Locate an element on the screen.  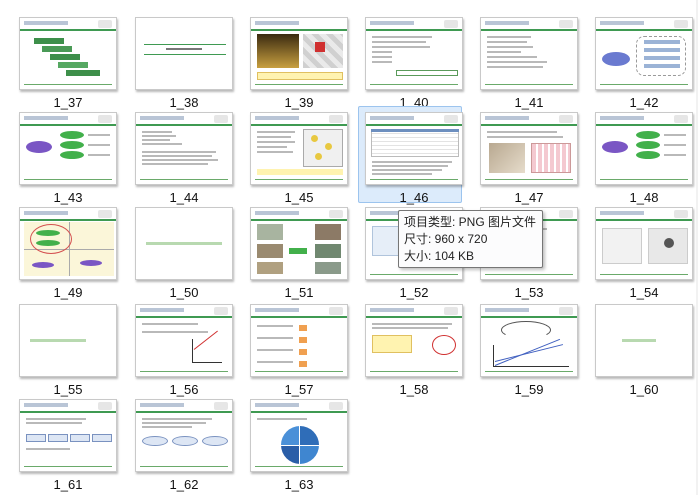
thumbnail-label: 1_42 is located at coordinates (644, 102).